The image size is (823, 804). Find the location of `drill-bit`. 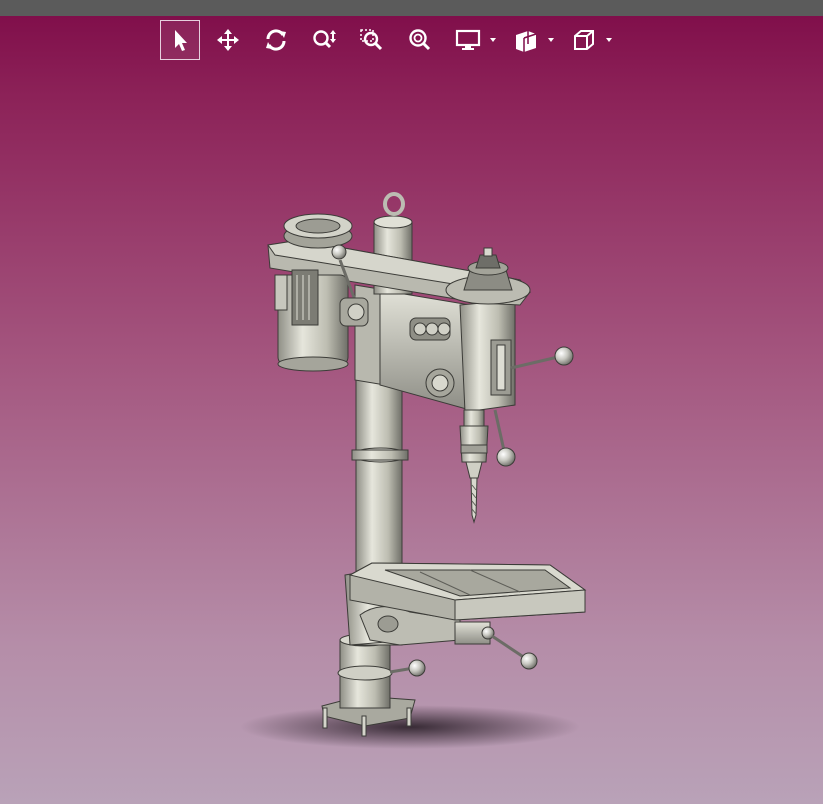

drill-bit is located at coordinates (474, 500).